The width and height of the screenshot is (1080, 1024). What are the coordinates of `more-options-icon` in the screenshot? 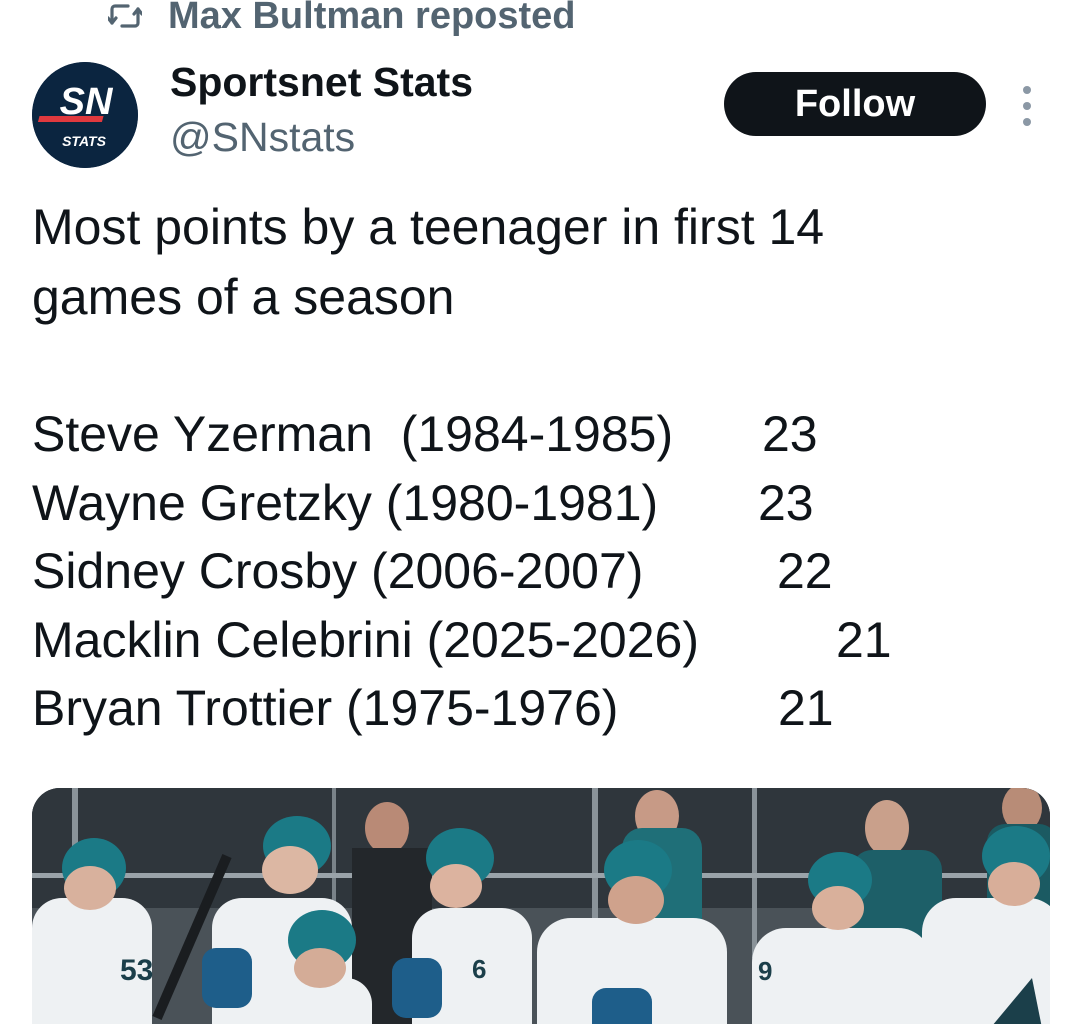 It's located at (1027, 106).